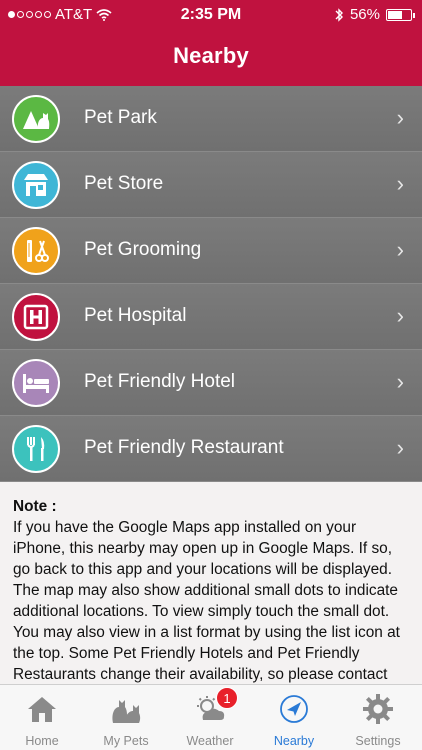  Describe the element at coordinates (143, 249) in the screenshot. I see `list-item-label: Pet Grooming` at that location.